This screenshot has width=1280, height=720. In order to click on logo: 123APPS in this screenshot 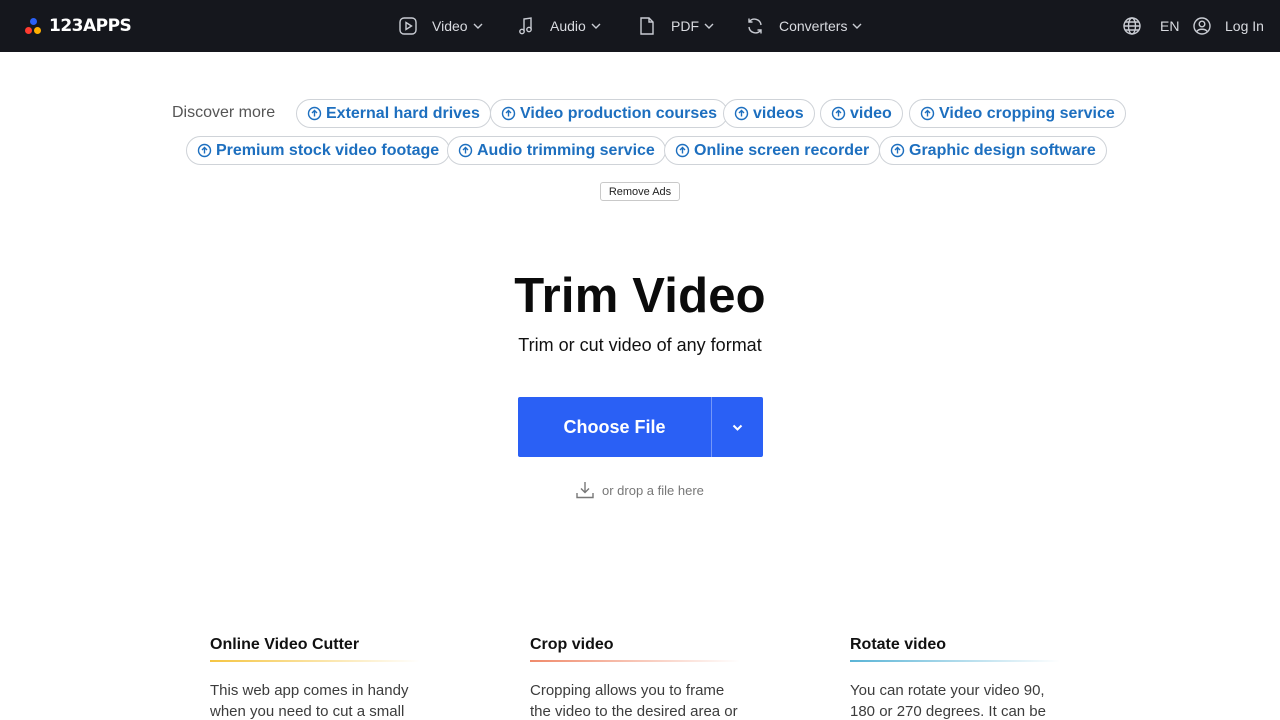, I will do `click(78, 26)`.